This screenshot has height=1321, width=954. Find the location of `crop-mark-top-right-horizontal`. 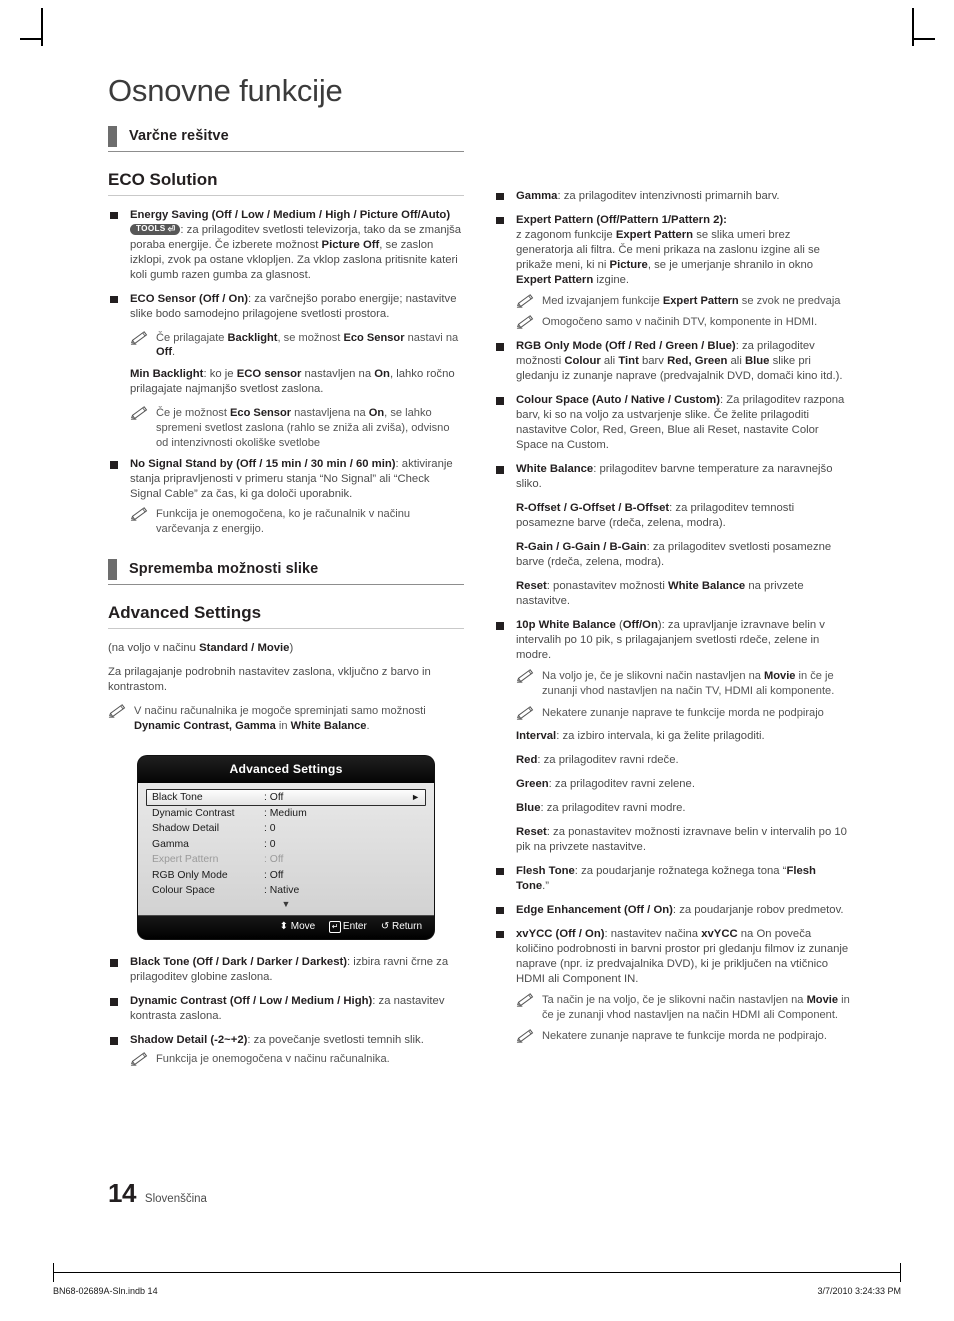

crop-mark-top-right-horizontal is located at coordinates (924, 39).